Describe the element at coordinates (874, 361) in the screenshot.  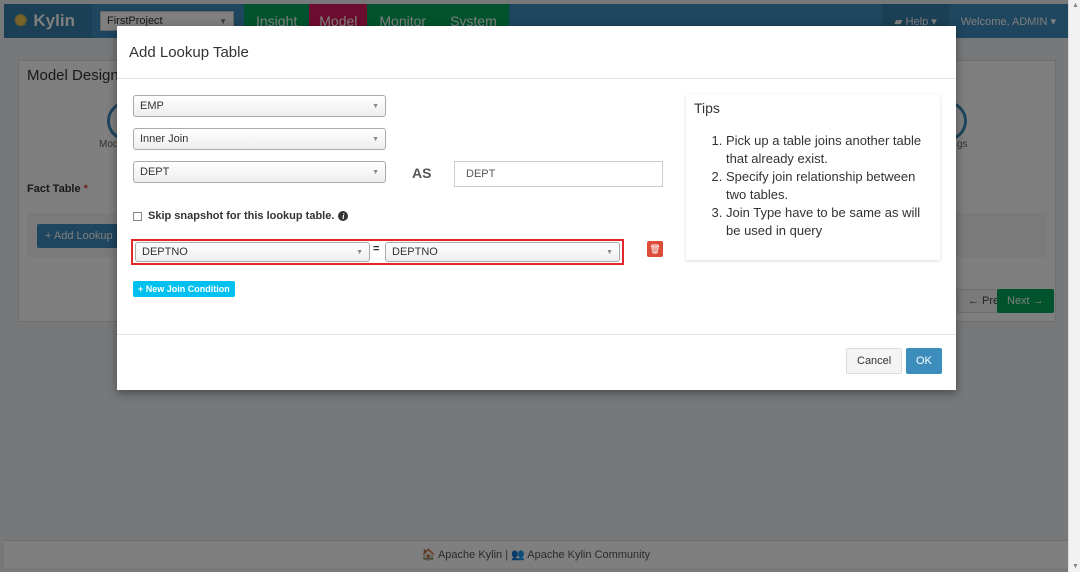
I see `cancel-button: Cancel` at that location.